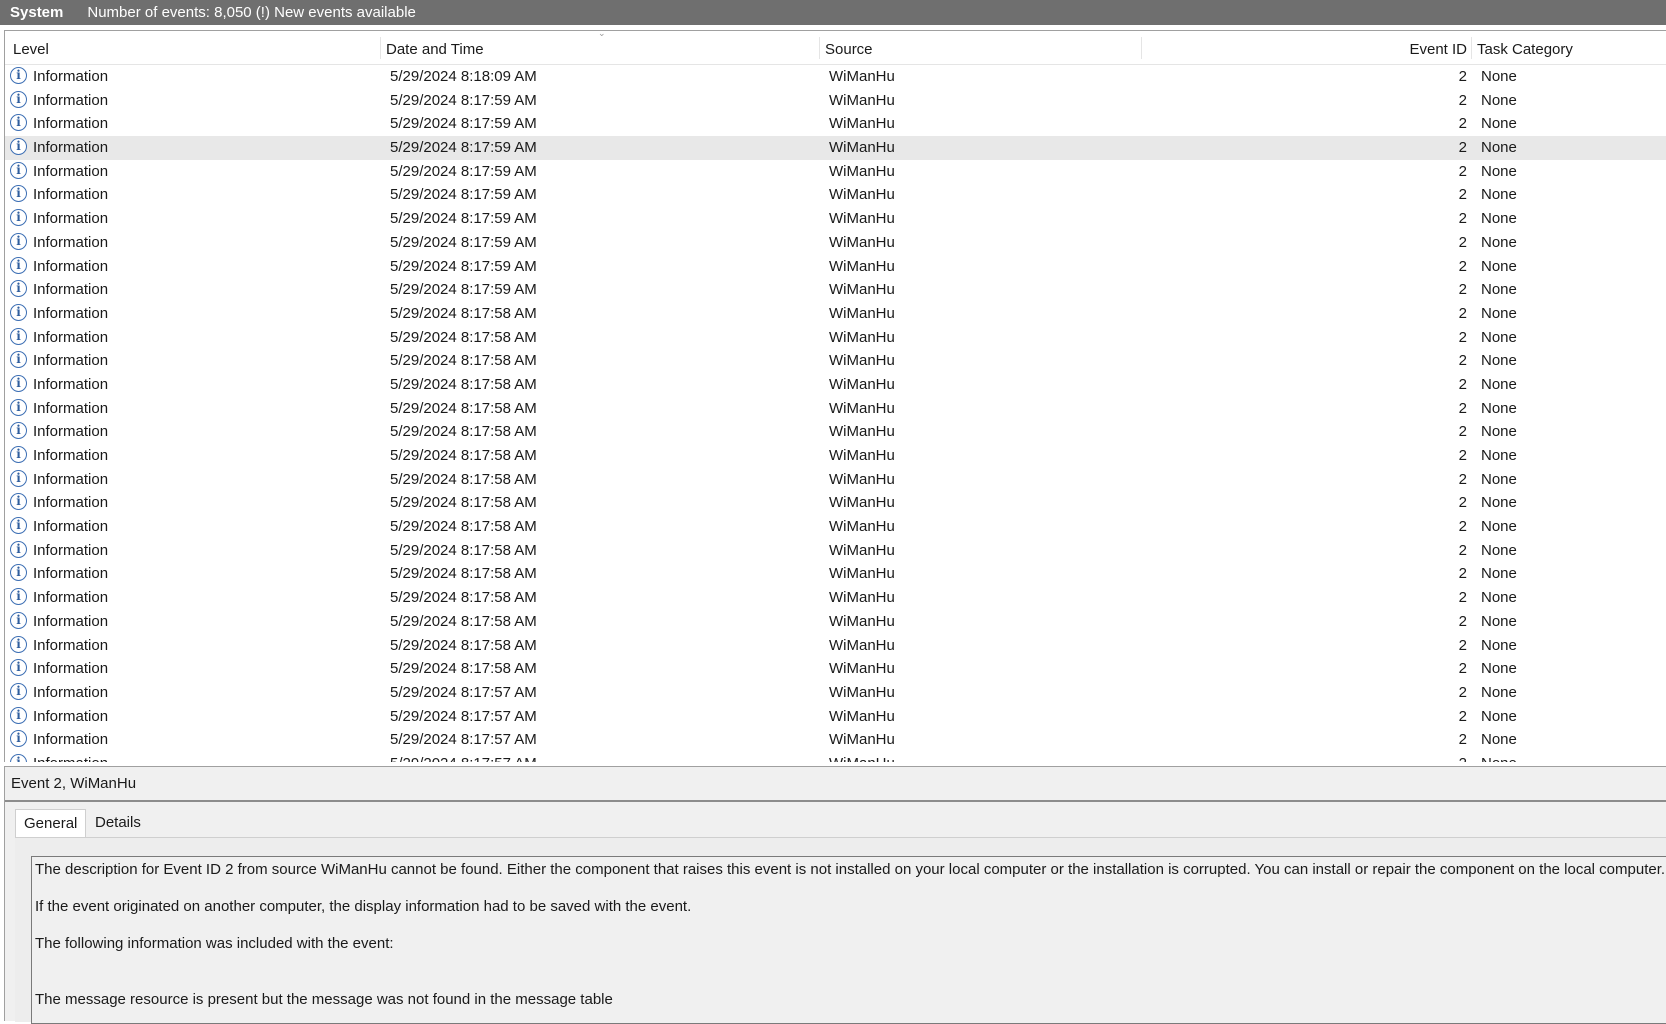  What do you see at coordinates (1525, 49) in the screenshot?
I see `column-header-task-category: Task Category` at bounding box center [1525, 49].